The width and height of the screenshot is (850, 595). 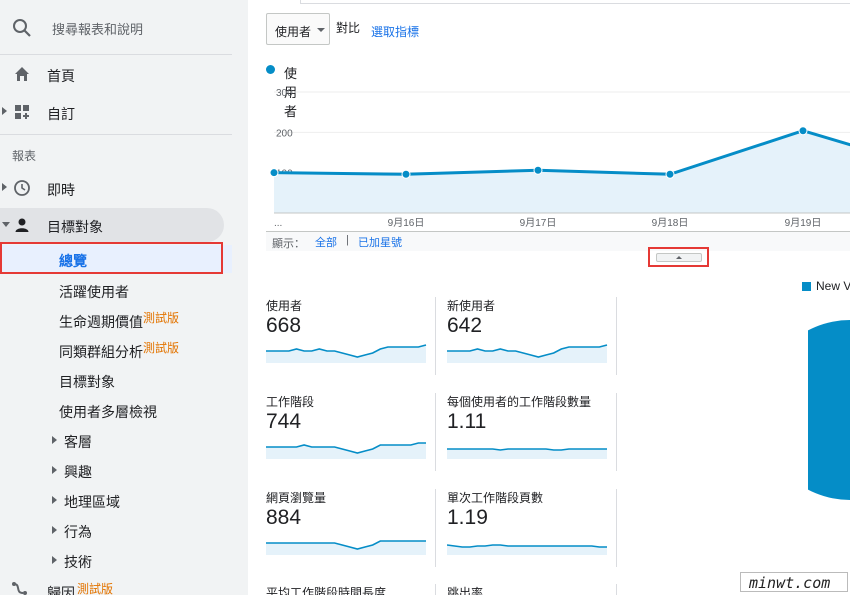 What do you see at coordinates (61, 114) in the screenshot?
I see `nav-custom-label: 自訂` at bounding box center [61, 114].